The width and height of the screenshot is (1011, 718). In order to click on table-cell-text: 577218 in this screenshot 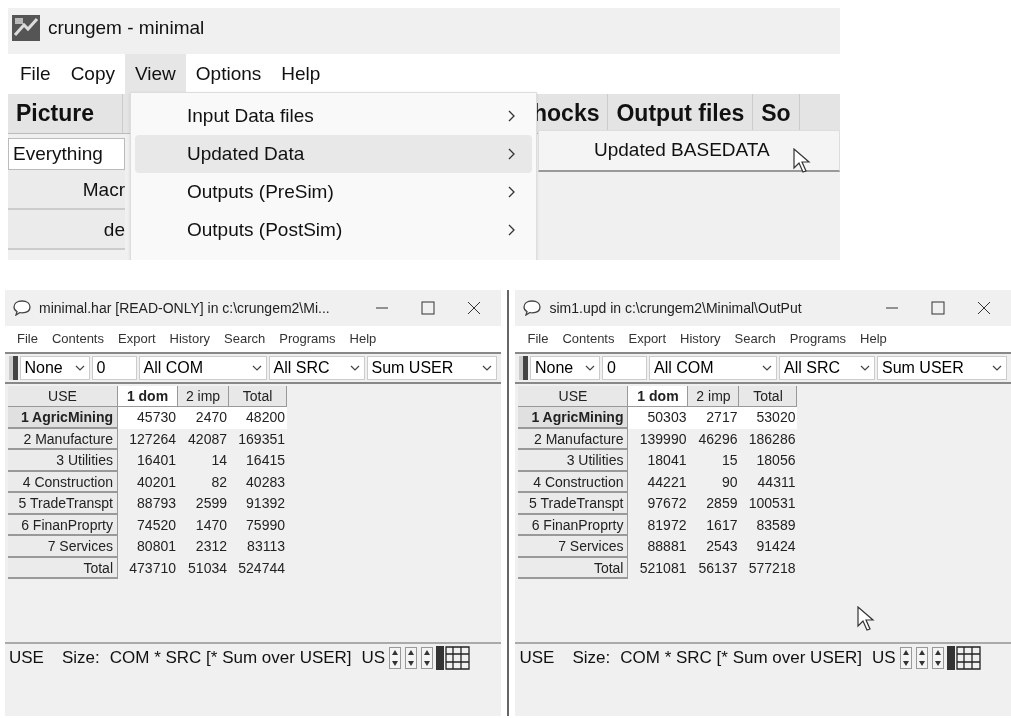, I will do `click(772, 568)`.